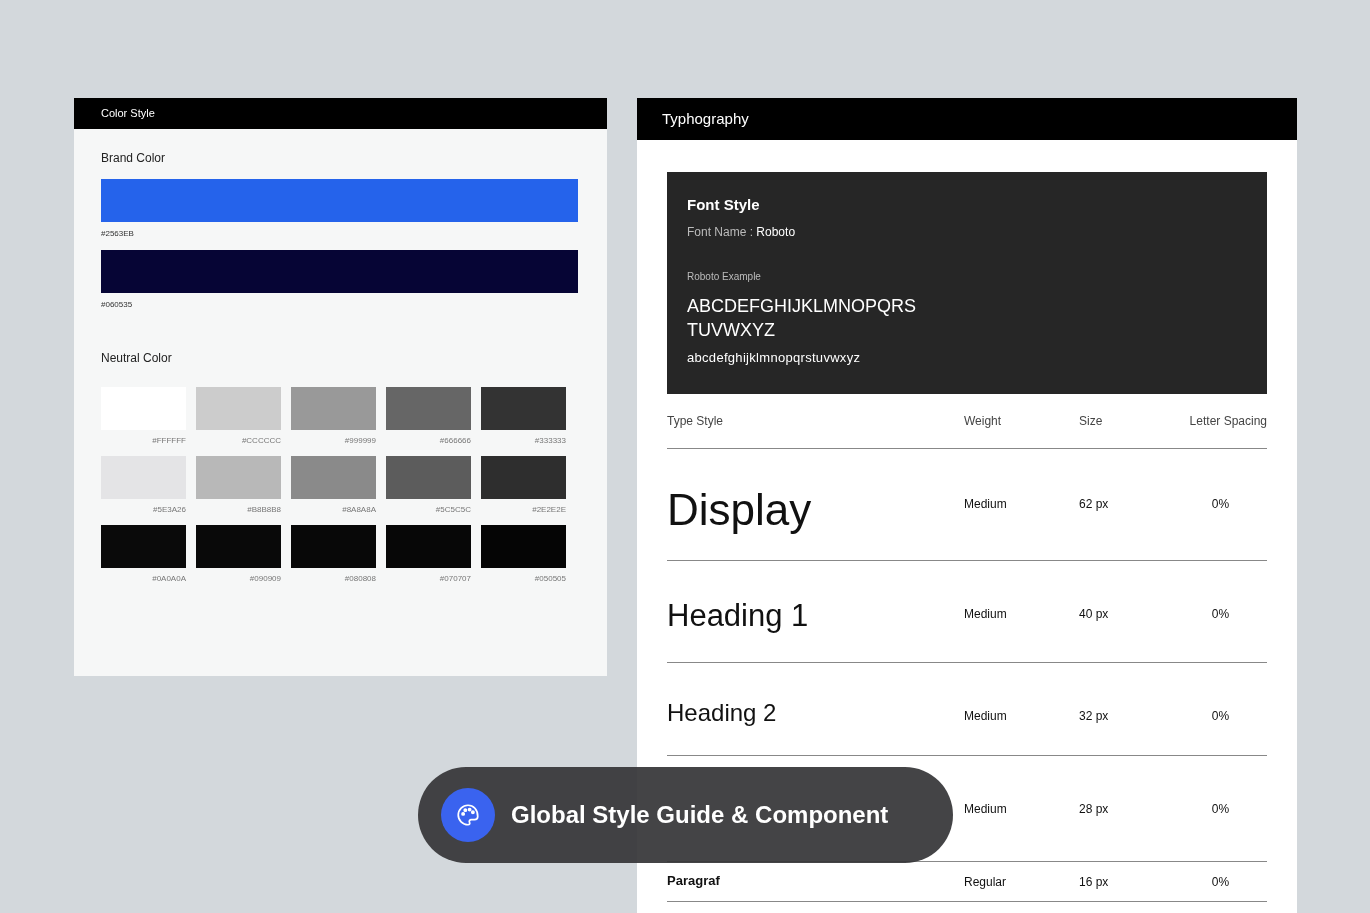 The image size is (1370, 913). What do you see at coordinates (454, 441) in the screenshot?
I see `color-code: #666666` at bounding box center [454, 441].